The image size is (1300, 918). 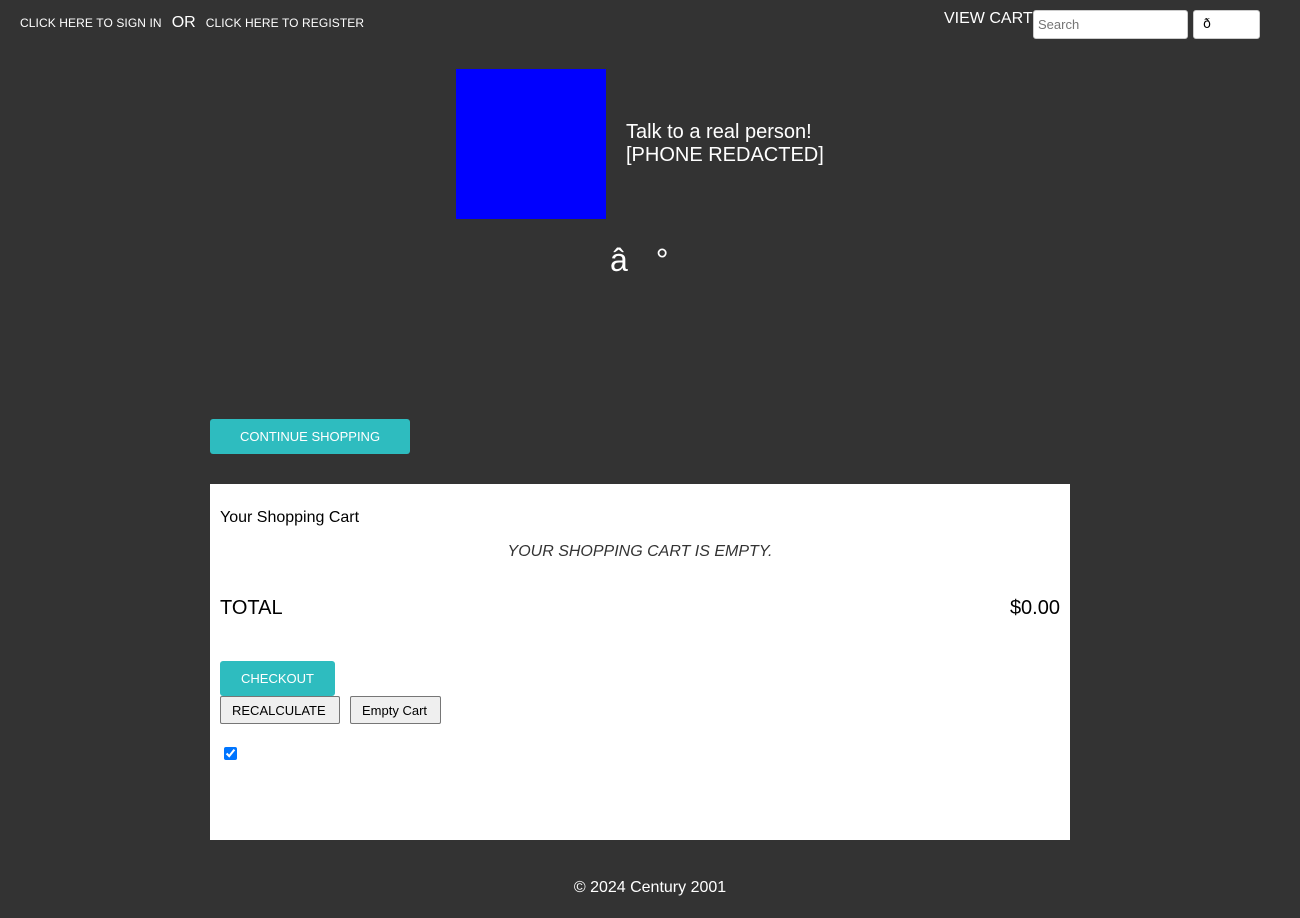 What do you see at coordinates (230, 753) in the screenshot?
I see `cart-checkbox` at bounding box center [230, 753].